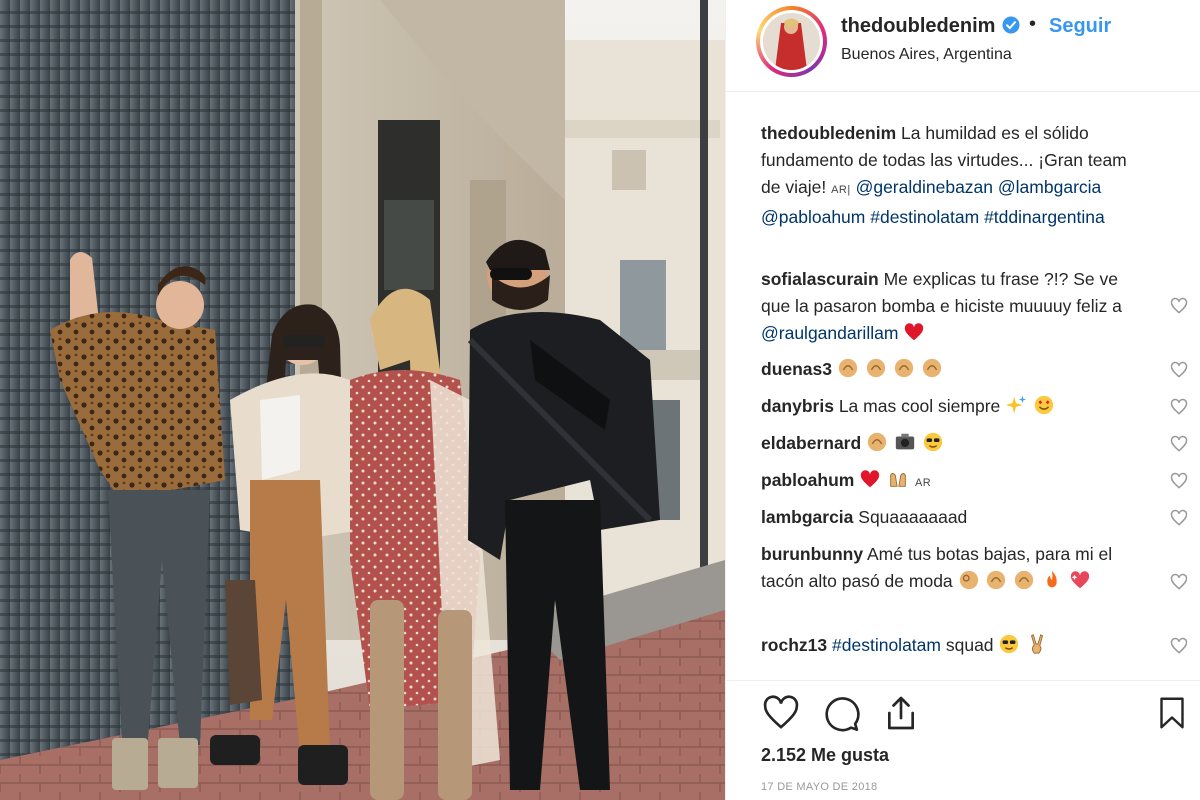 The height and width of the screenshot is (800, 1200). What do you see at coordinates (1044, 217) in the screenshot?
I see `hashtag-link: #tddinargentina` at bounding box center [1044, 217].